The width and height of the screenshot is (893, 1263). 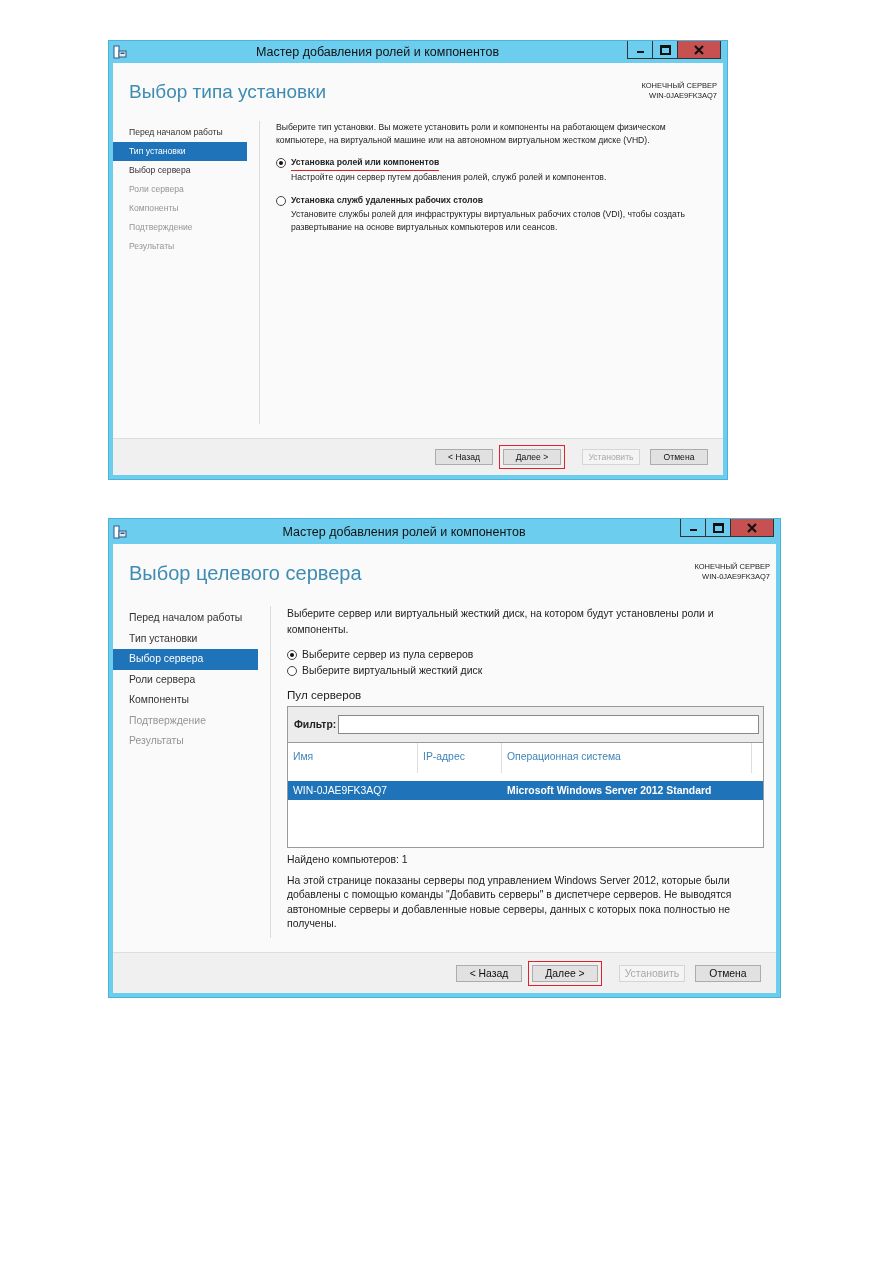 I want to click on option-label: Выберите виртуальный жесткий диск, so click(x=392, y=670).